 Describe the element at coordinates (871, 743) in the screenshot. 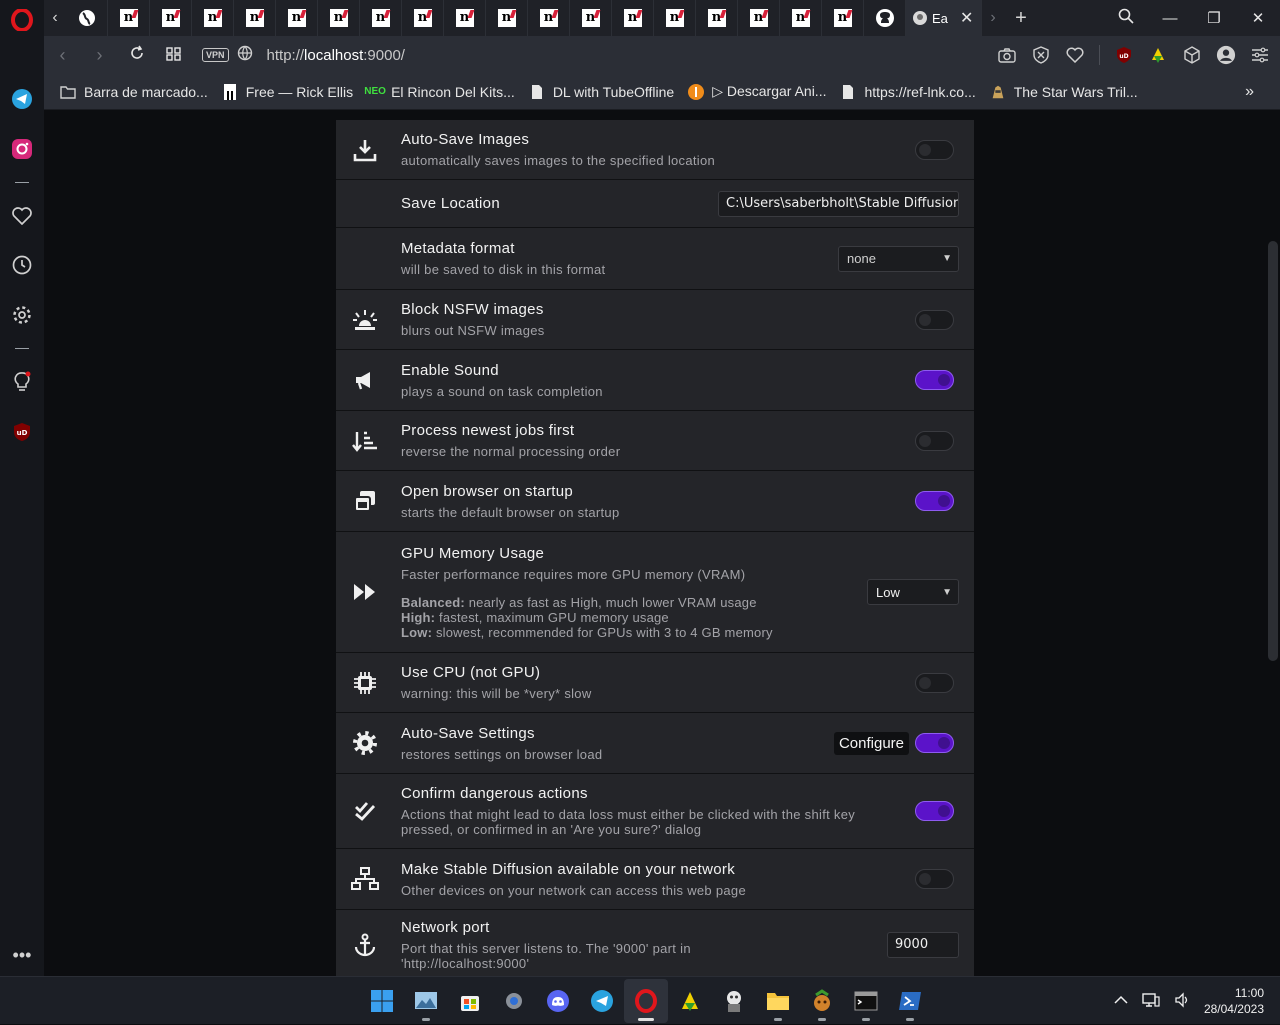

I see `configure-button: Configure` at that location.